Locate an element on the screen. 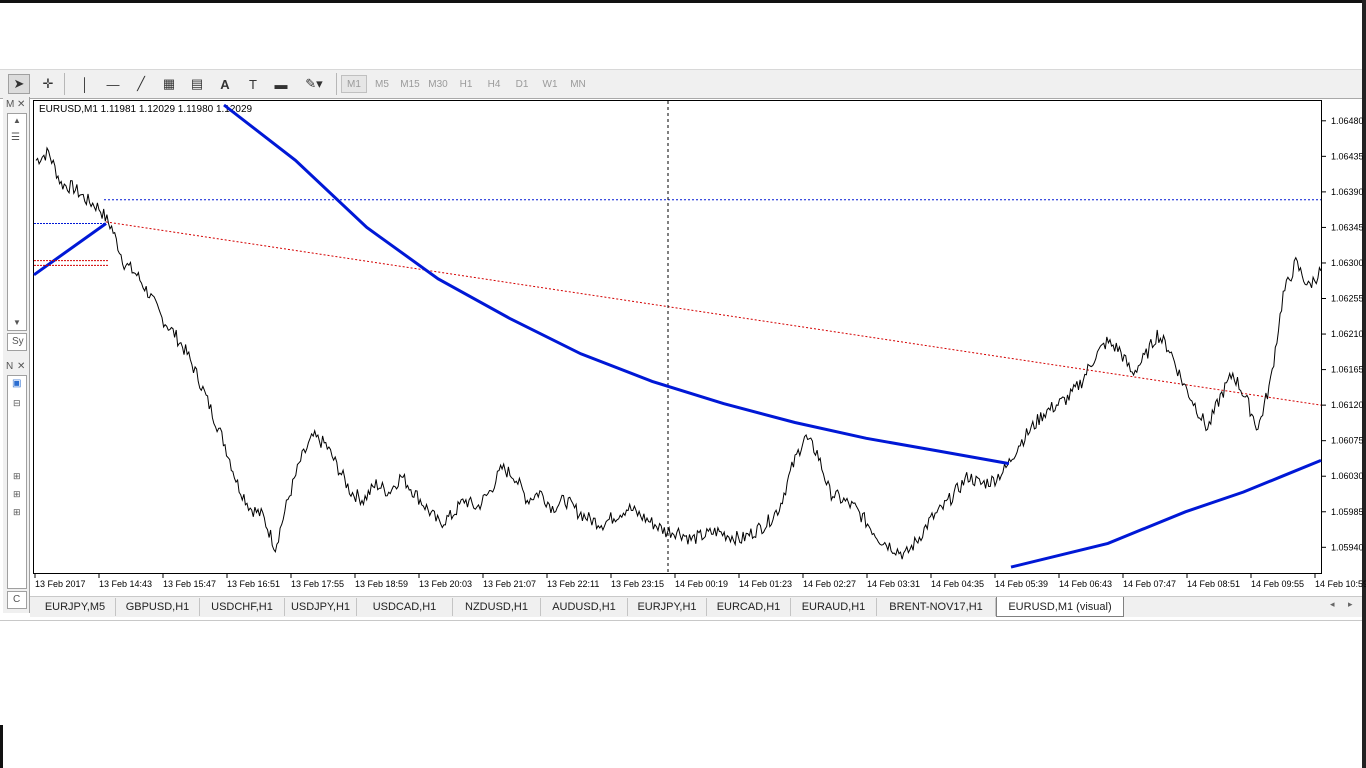  market-watch-label: M is located at coordinates (10, 104).